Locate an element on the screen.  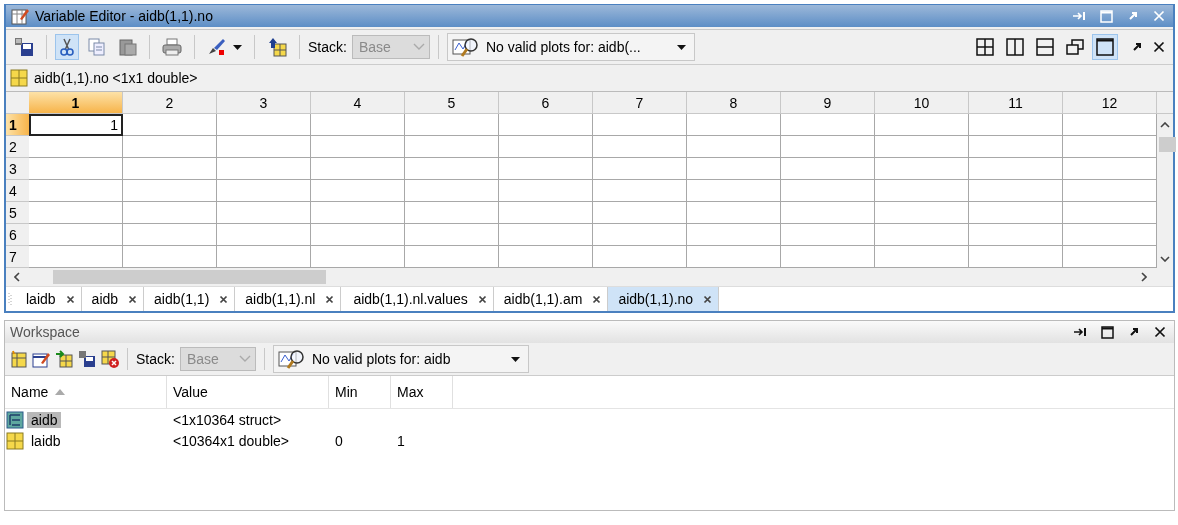
column-header: Name is located at coordinates (86, 392).